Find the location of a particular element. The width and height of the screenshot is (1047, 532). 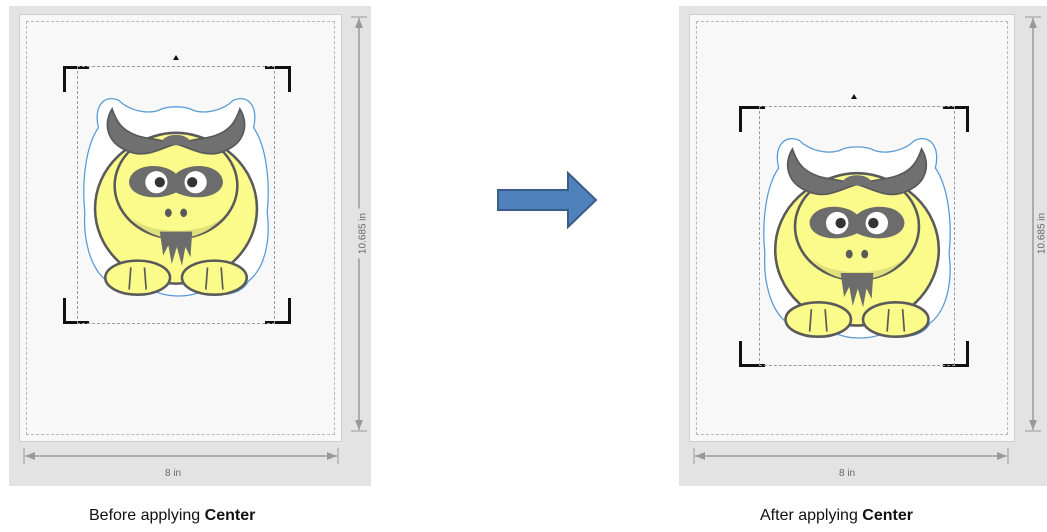

before-caption: Before applying Center is located at coordinates (172, 516).